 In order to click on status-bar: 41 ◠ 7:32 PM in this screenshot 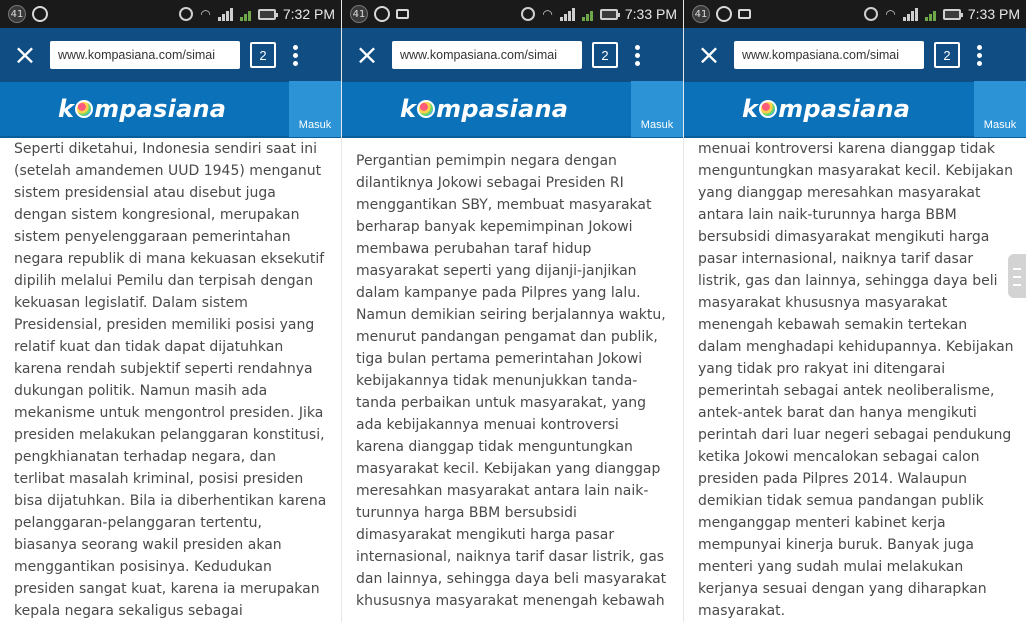, I will do `click(170, 14)`.